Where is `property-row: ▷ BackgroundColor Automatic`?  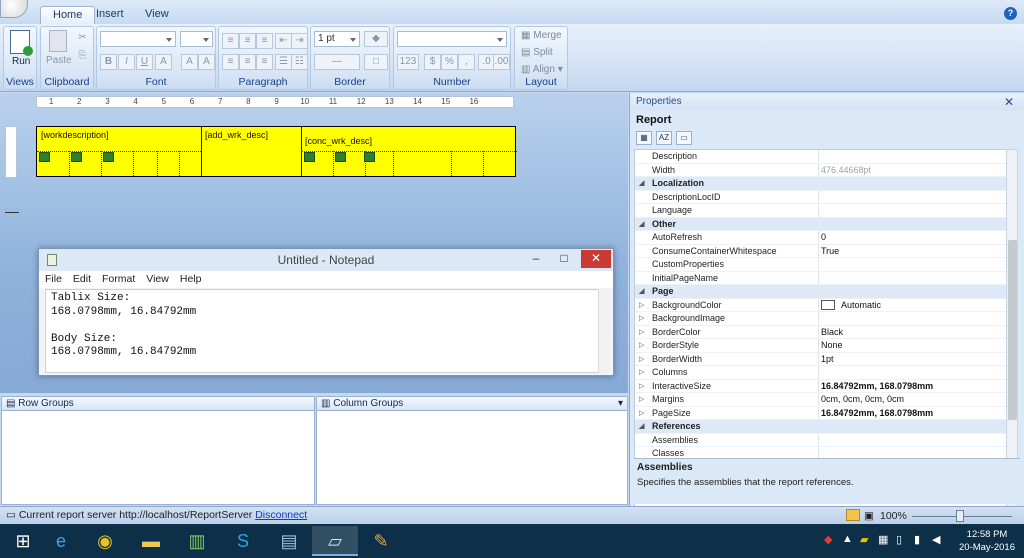 property-row: ▷ BackgroundColor Automatic is located at coordinates (821, 305).